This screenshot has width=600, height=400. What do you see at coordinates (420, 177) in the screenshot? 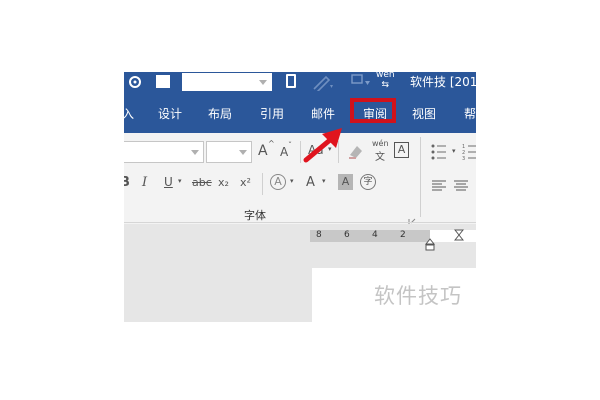
I see `group-separator` at bounding box center [420, 177].